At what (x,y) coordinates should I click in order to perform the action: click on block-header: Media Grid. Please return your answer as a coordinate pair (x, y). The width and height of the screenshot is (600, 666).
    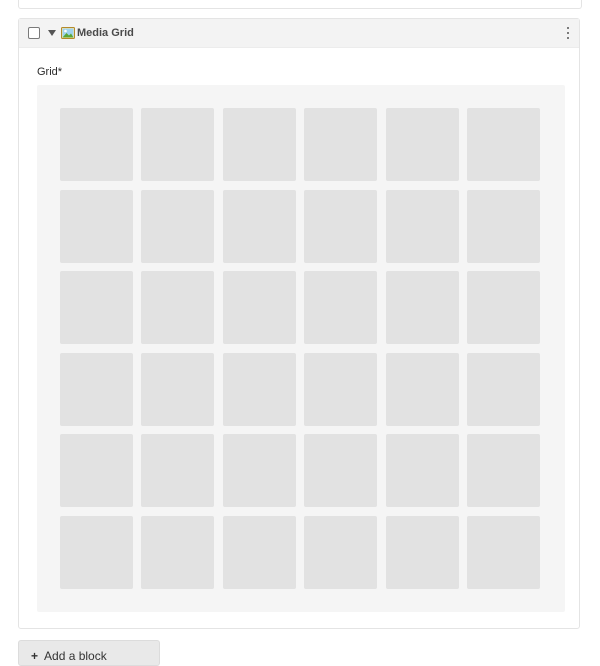
    Looking at the image, I should click on (299, 33).